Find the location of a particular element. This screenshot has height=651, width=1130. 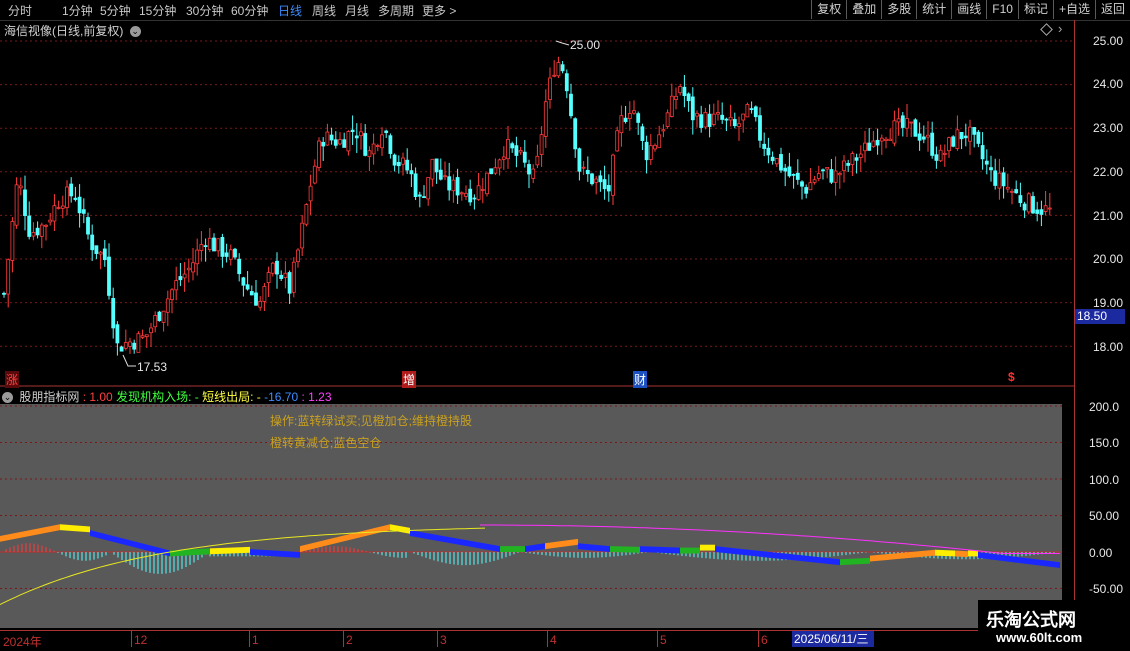

timeframe-tab: 月线 is located at coordinates (357, 10).